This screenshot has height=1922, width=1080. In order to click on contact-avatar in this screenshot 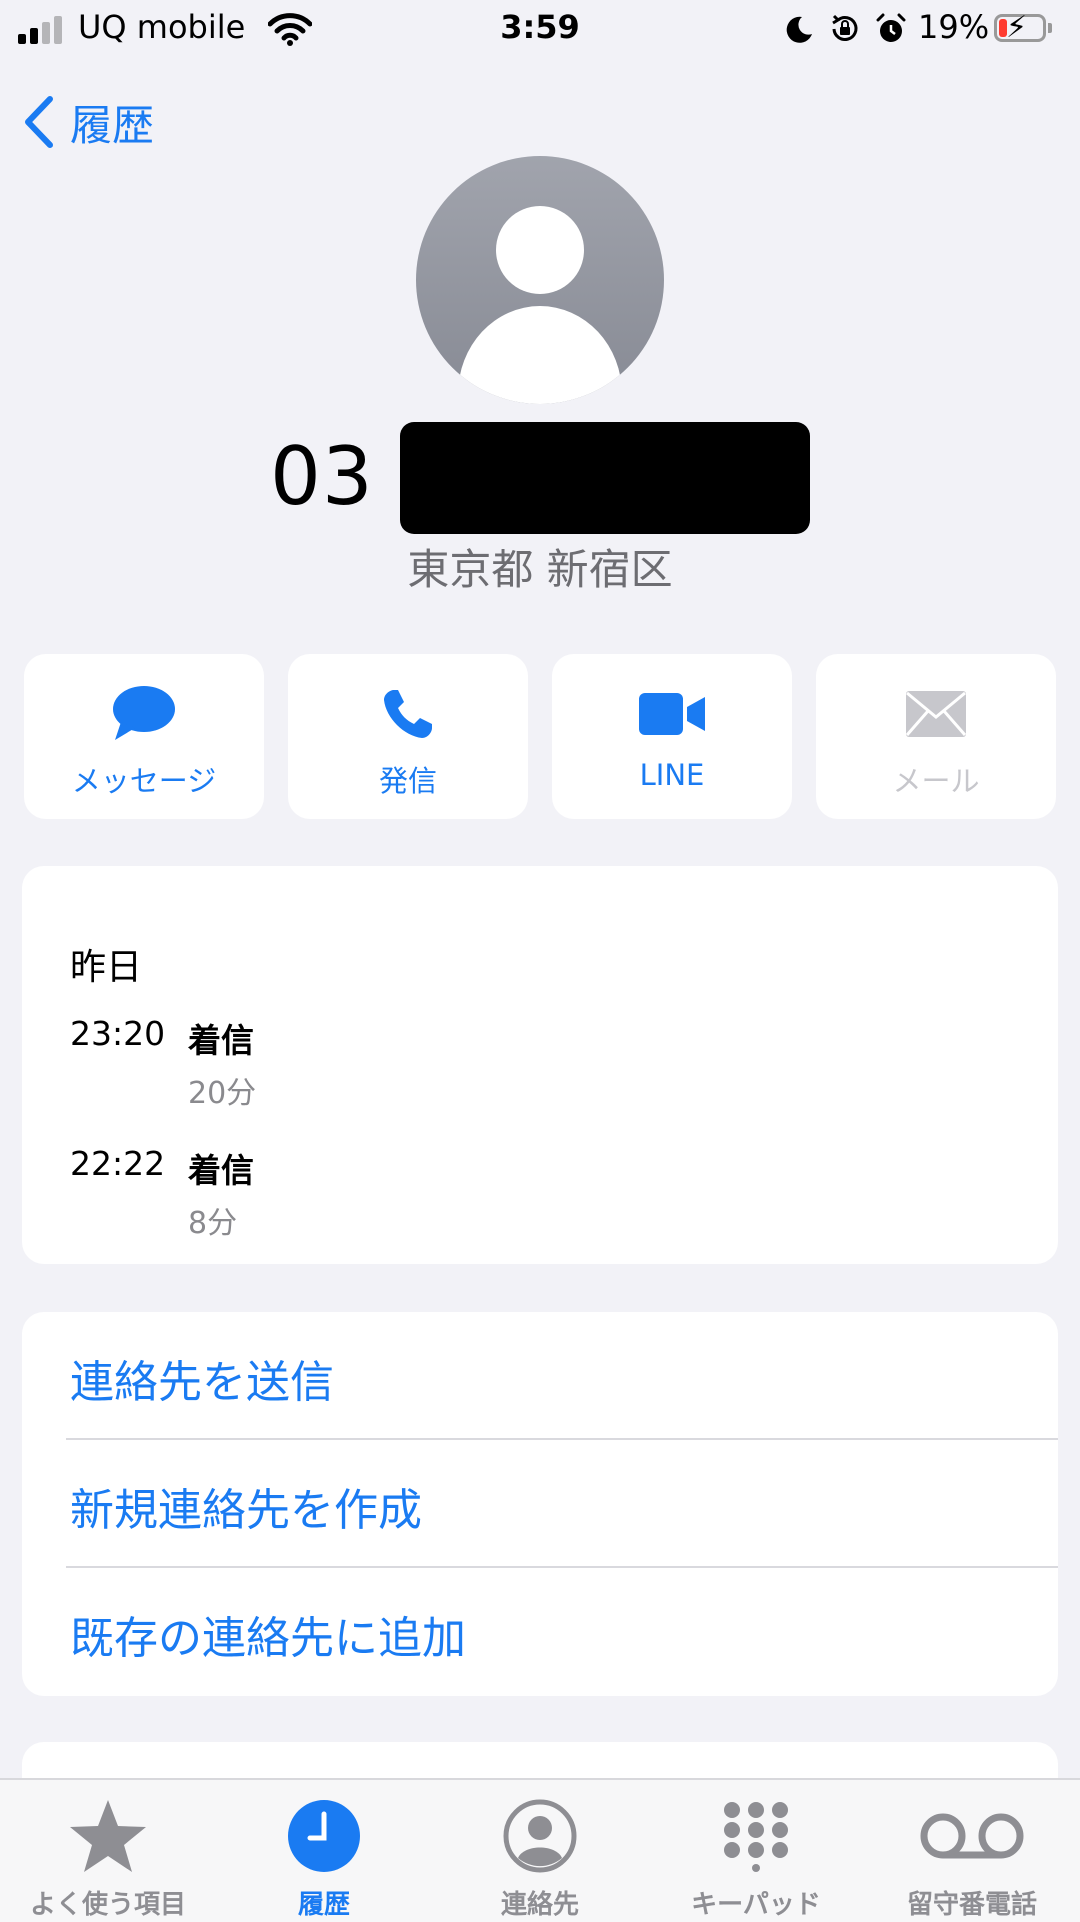, I will do `click(540, 280)`.